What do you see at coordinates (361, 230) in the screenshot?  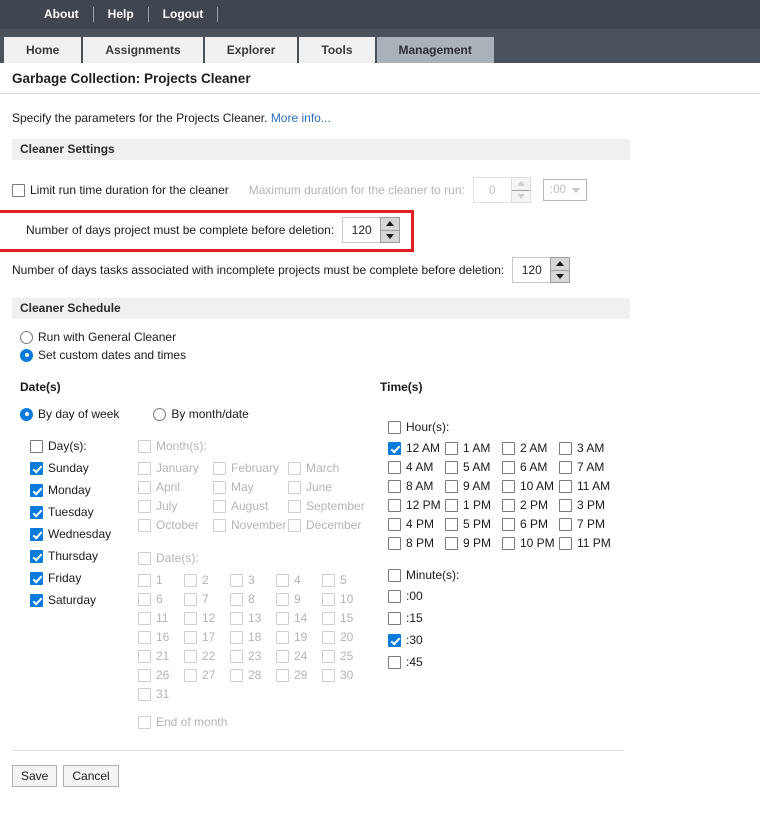 I see `days-project-complete-value: 120` at bounding box center [361, 230].